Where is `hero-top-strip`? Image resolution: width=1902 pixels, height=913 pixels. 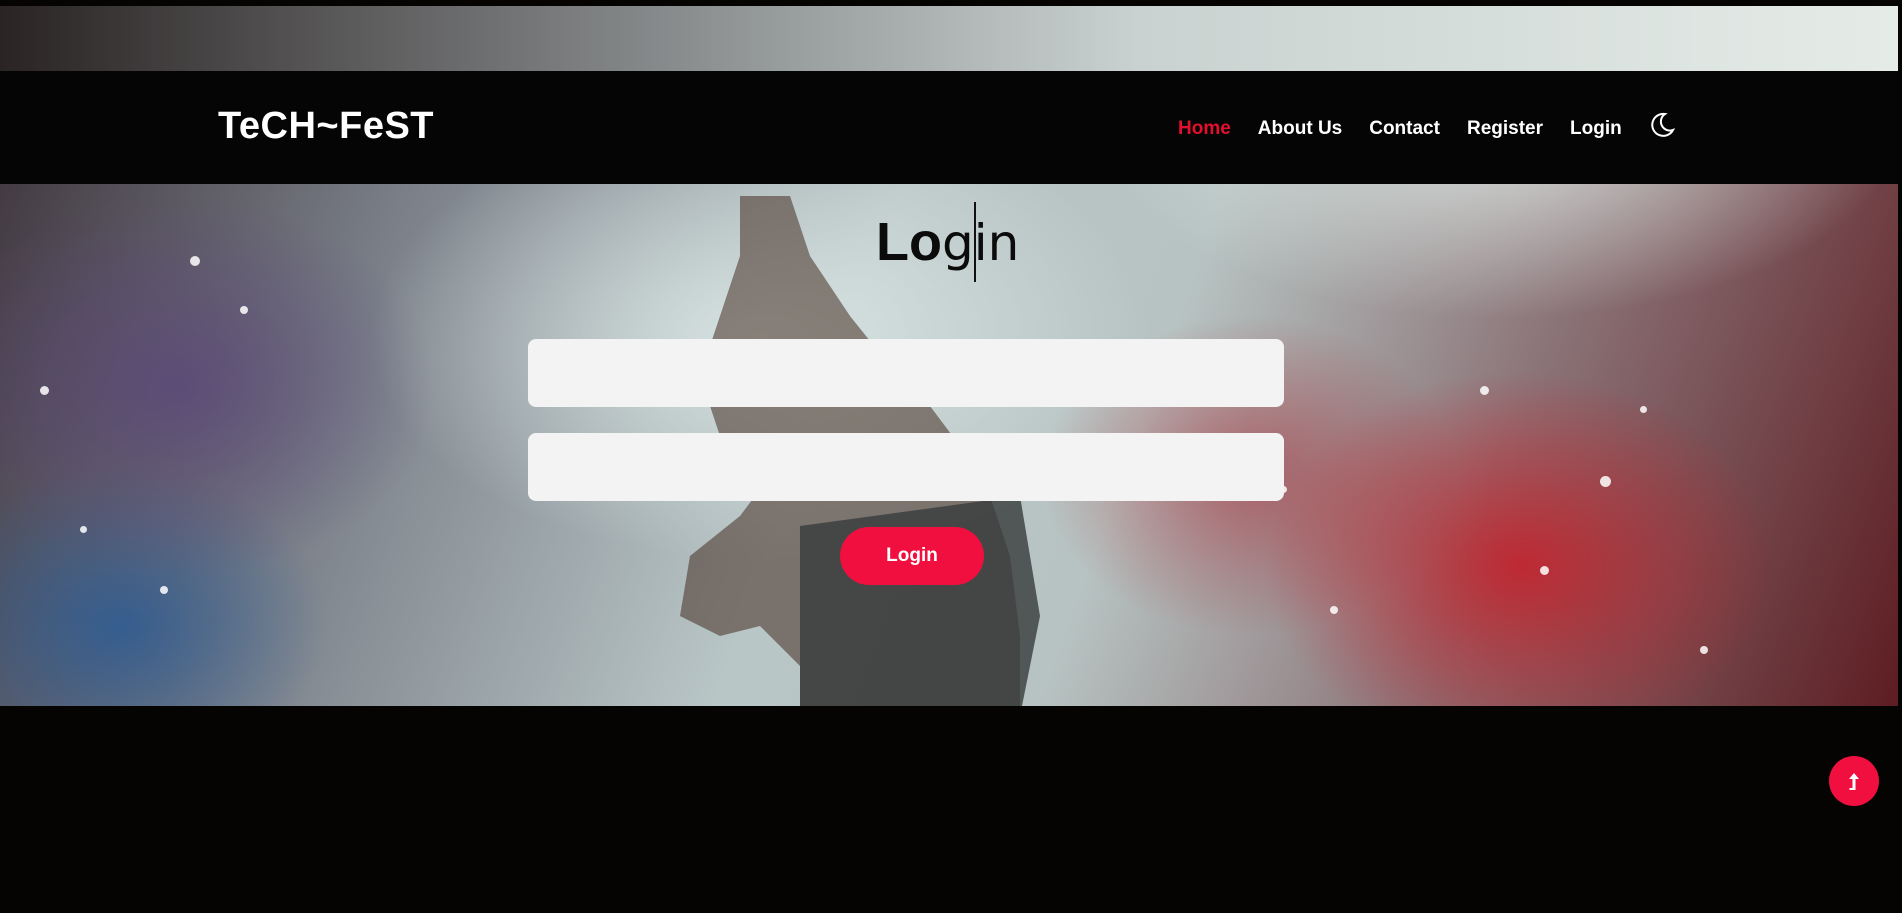
hero-top-strip is located at coordinates (949, 38).